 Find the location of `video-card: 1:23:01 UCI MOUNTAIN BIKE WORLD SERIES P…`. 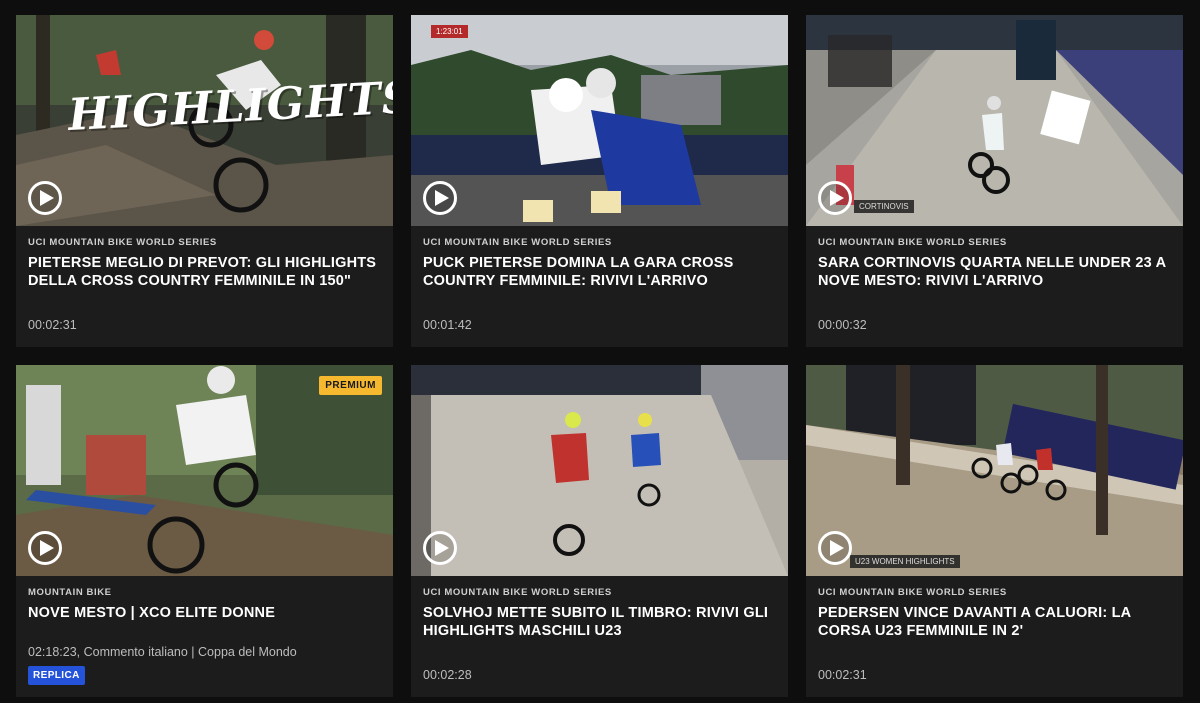

video-card: 1:23:01 UCI MOUNTAIN BIKE WORLD SERIES P… is located at coordinates (599, 181).